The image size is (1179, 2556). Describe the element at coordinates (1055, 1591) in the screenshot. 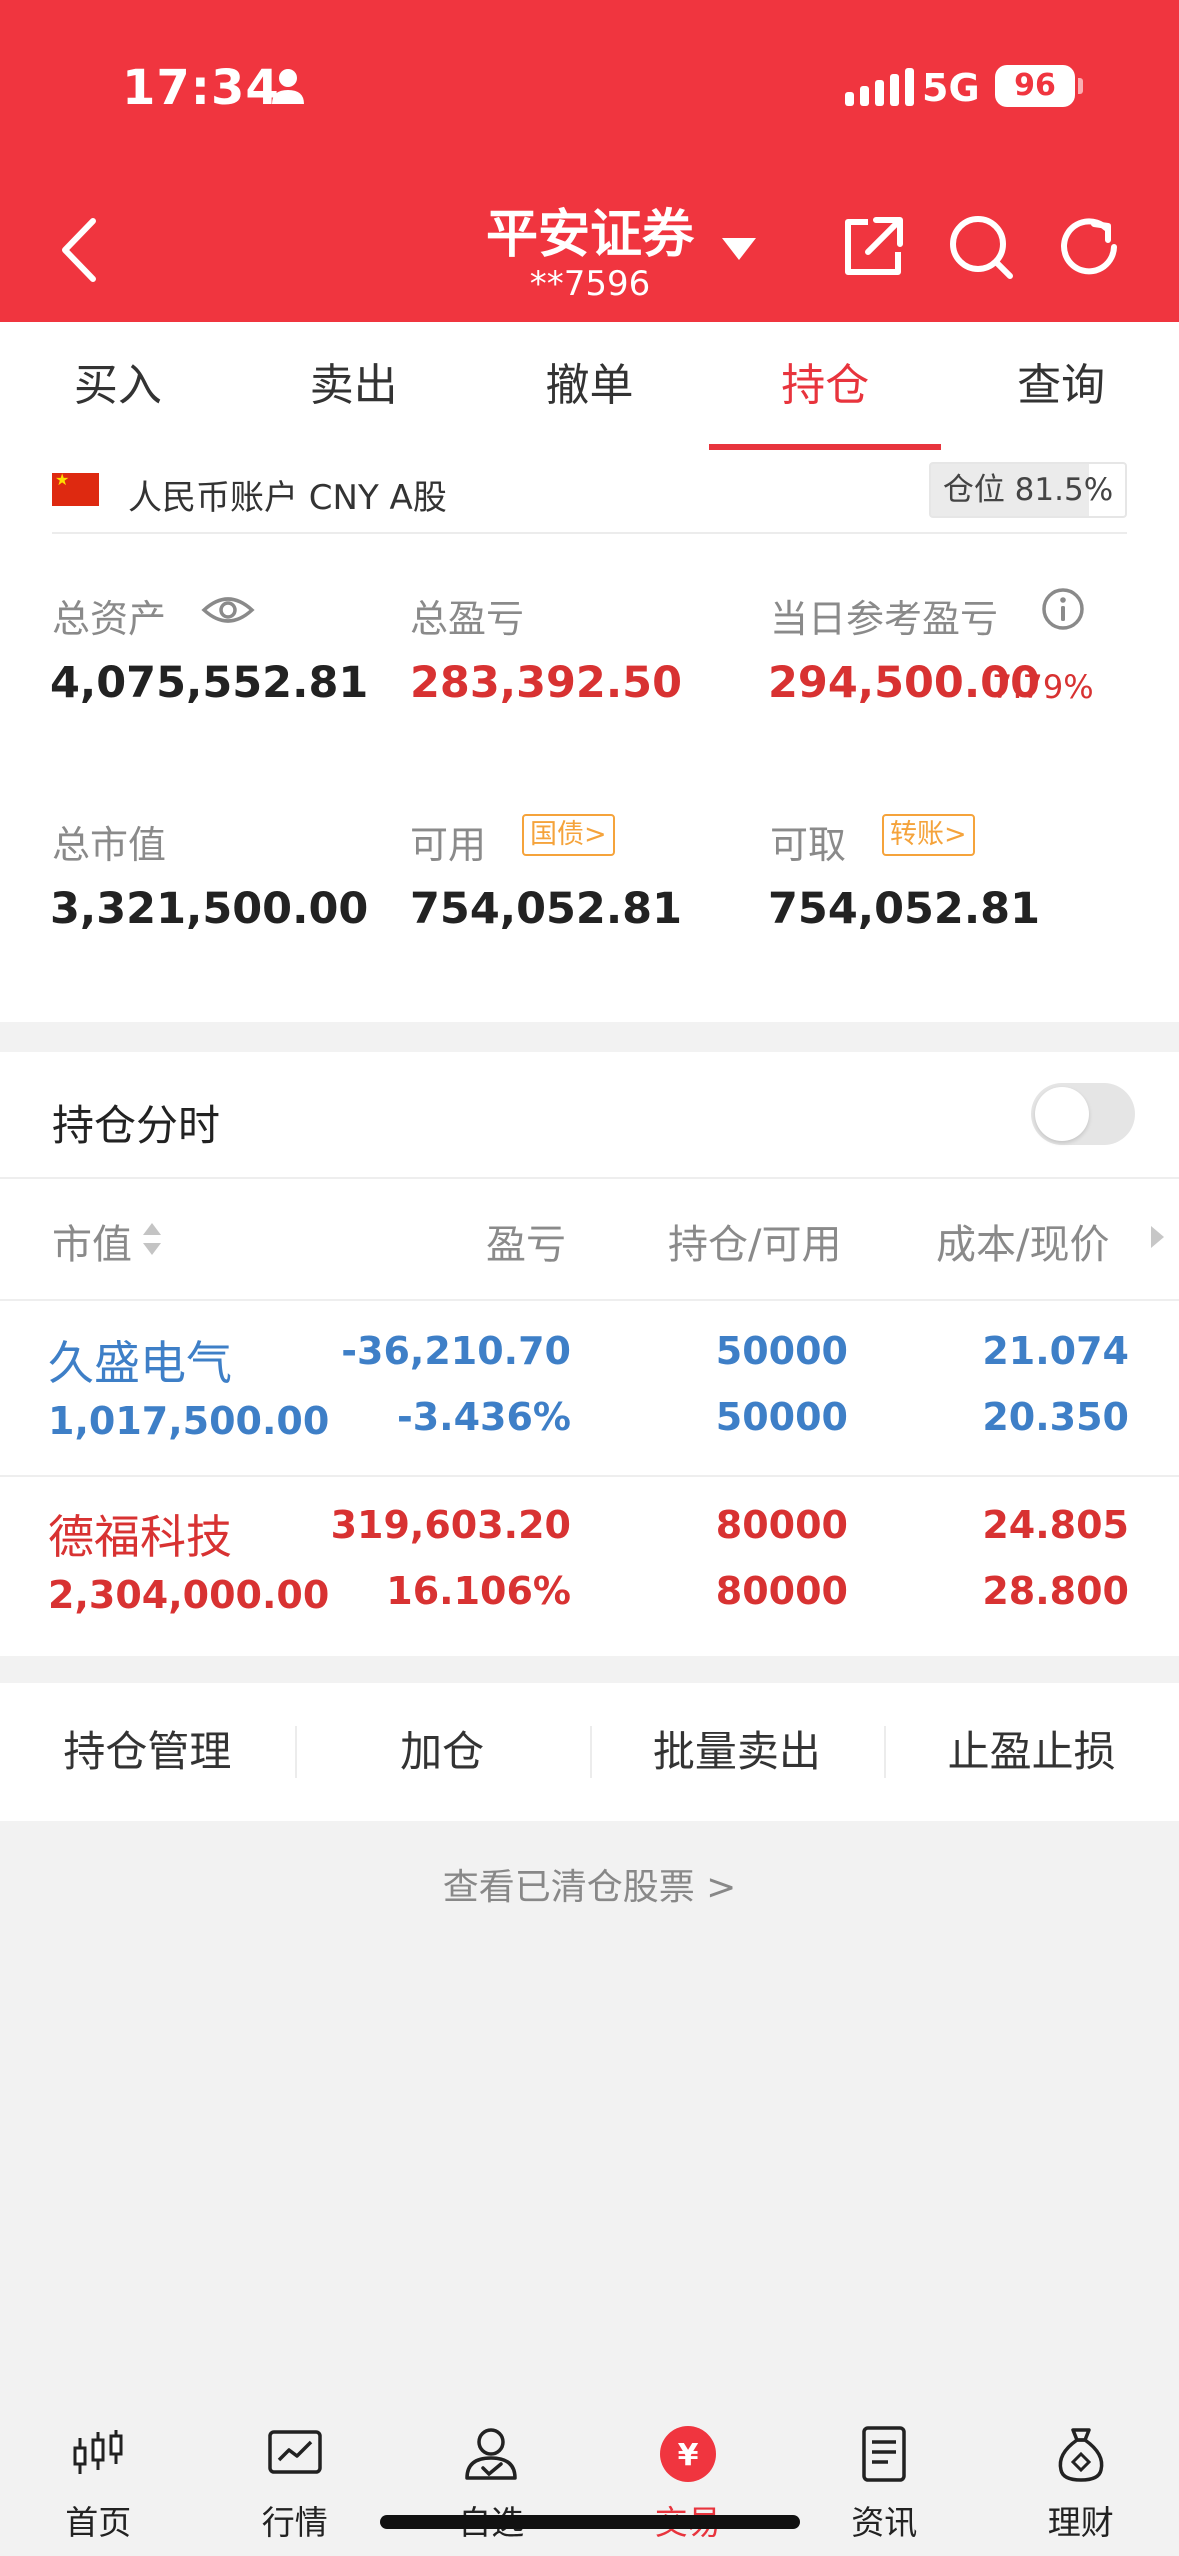

I see `stock-price: 28.800` at that location.